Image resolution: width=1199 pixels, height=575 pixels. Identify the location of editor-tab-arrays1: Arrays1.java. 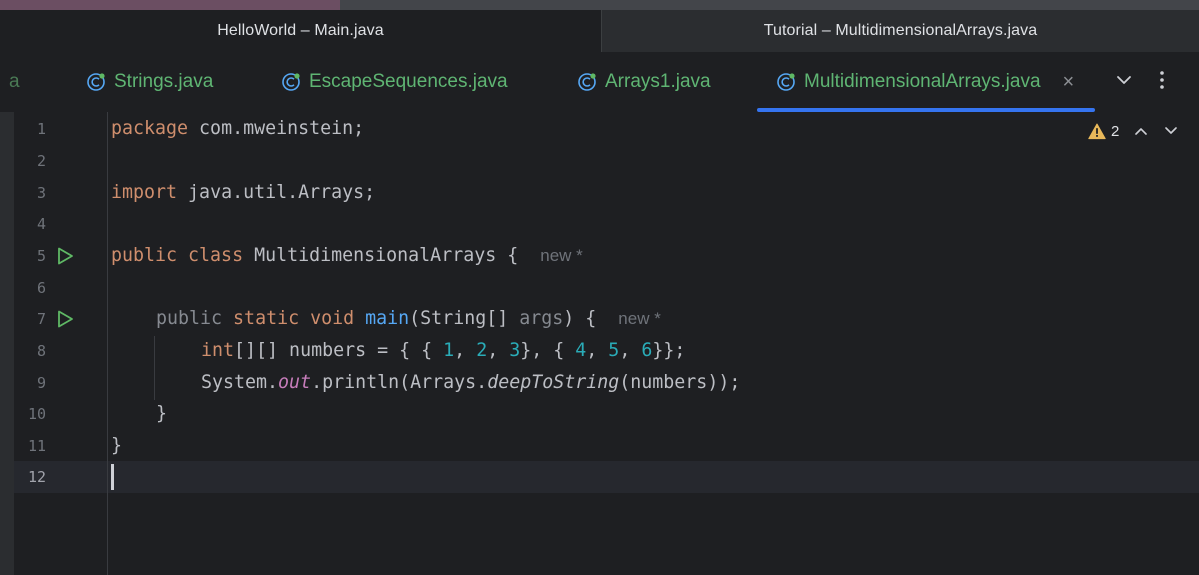
(644, 82).